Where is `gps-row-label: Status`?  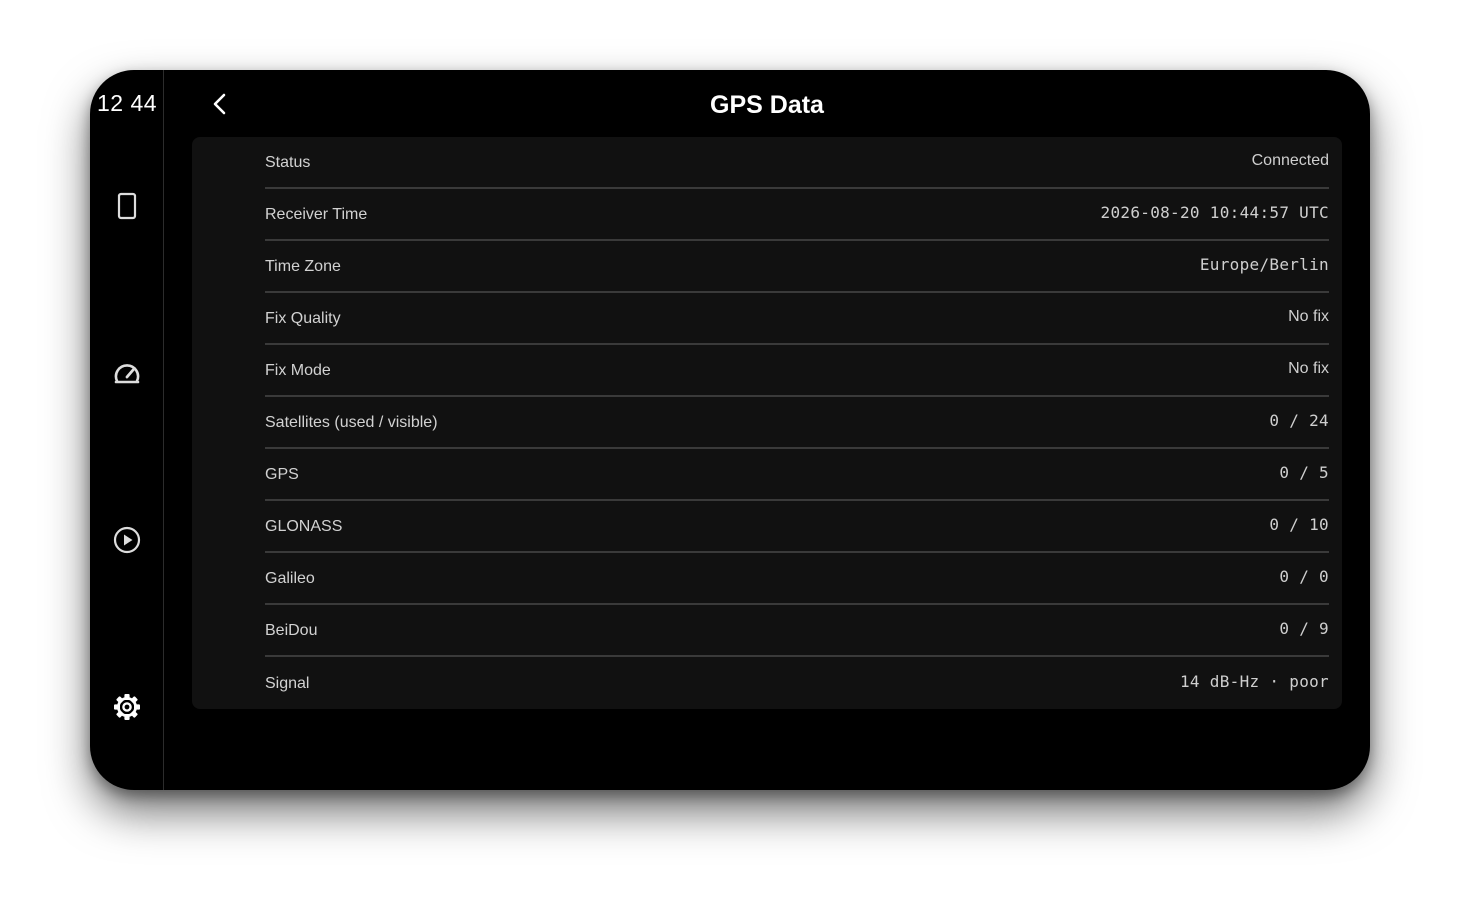
gps-row-label: Status is located at coordinates (288, 162).